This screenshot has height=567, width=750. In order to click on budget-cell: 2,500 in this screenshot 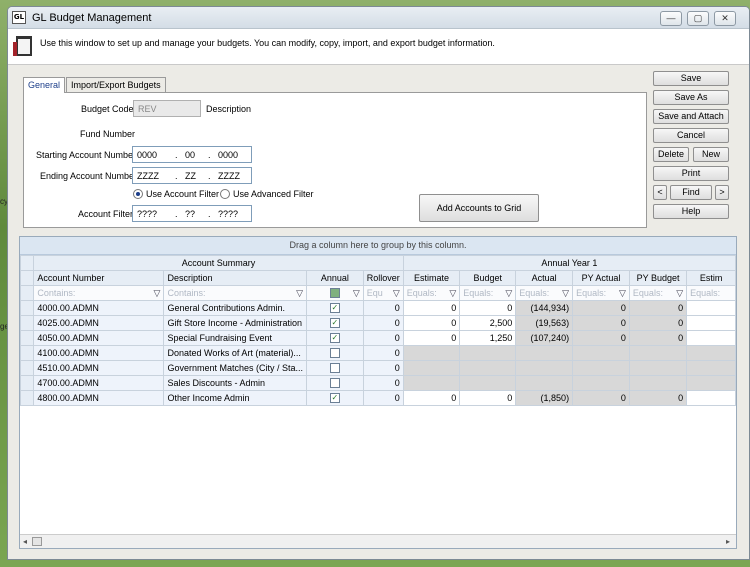, I will do `click(488, 323)`.